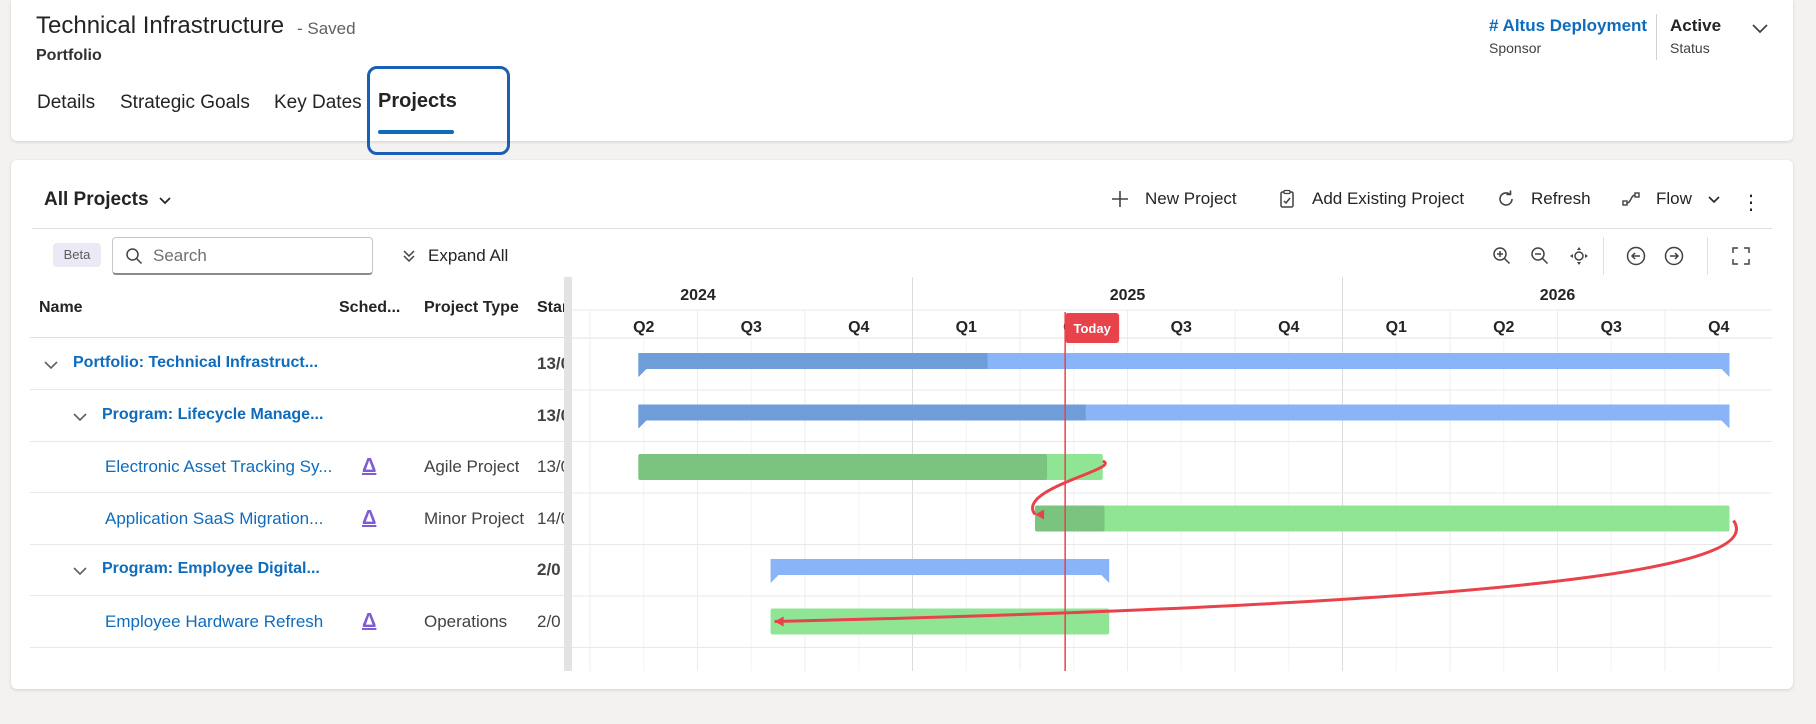 Image resolution: width=1816 pixels, height=724 pixels. I want to click on add-existing-project-label: Add Existing Project, so click(1388, 198).